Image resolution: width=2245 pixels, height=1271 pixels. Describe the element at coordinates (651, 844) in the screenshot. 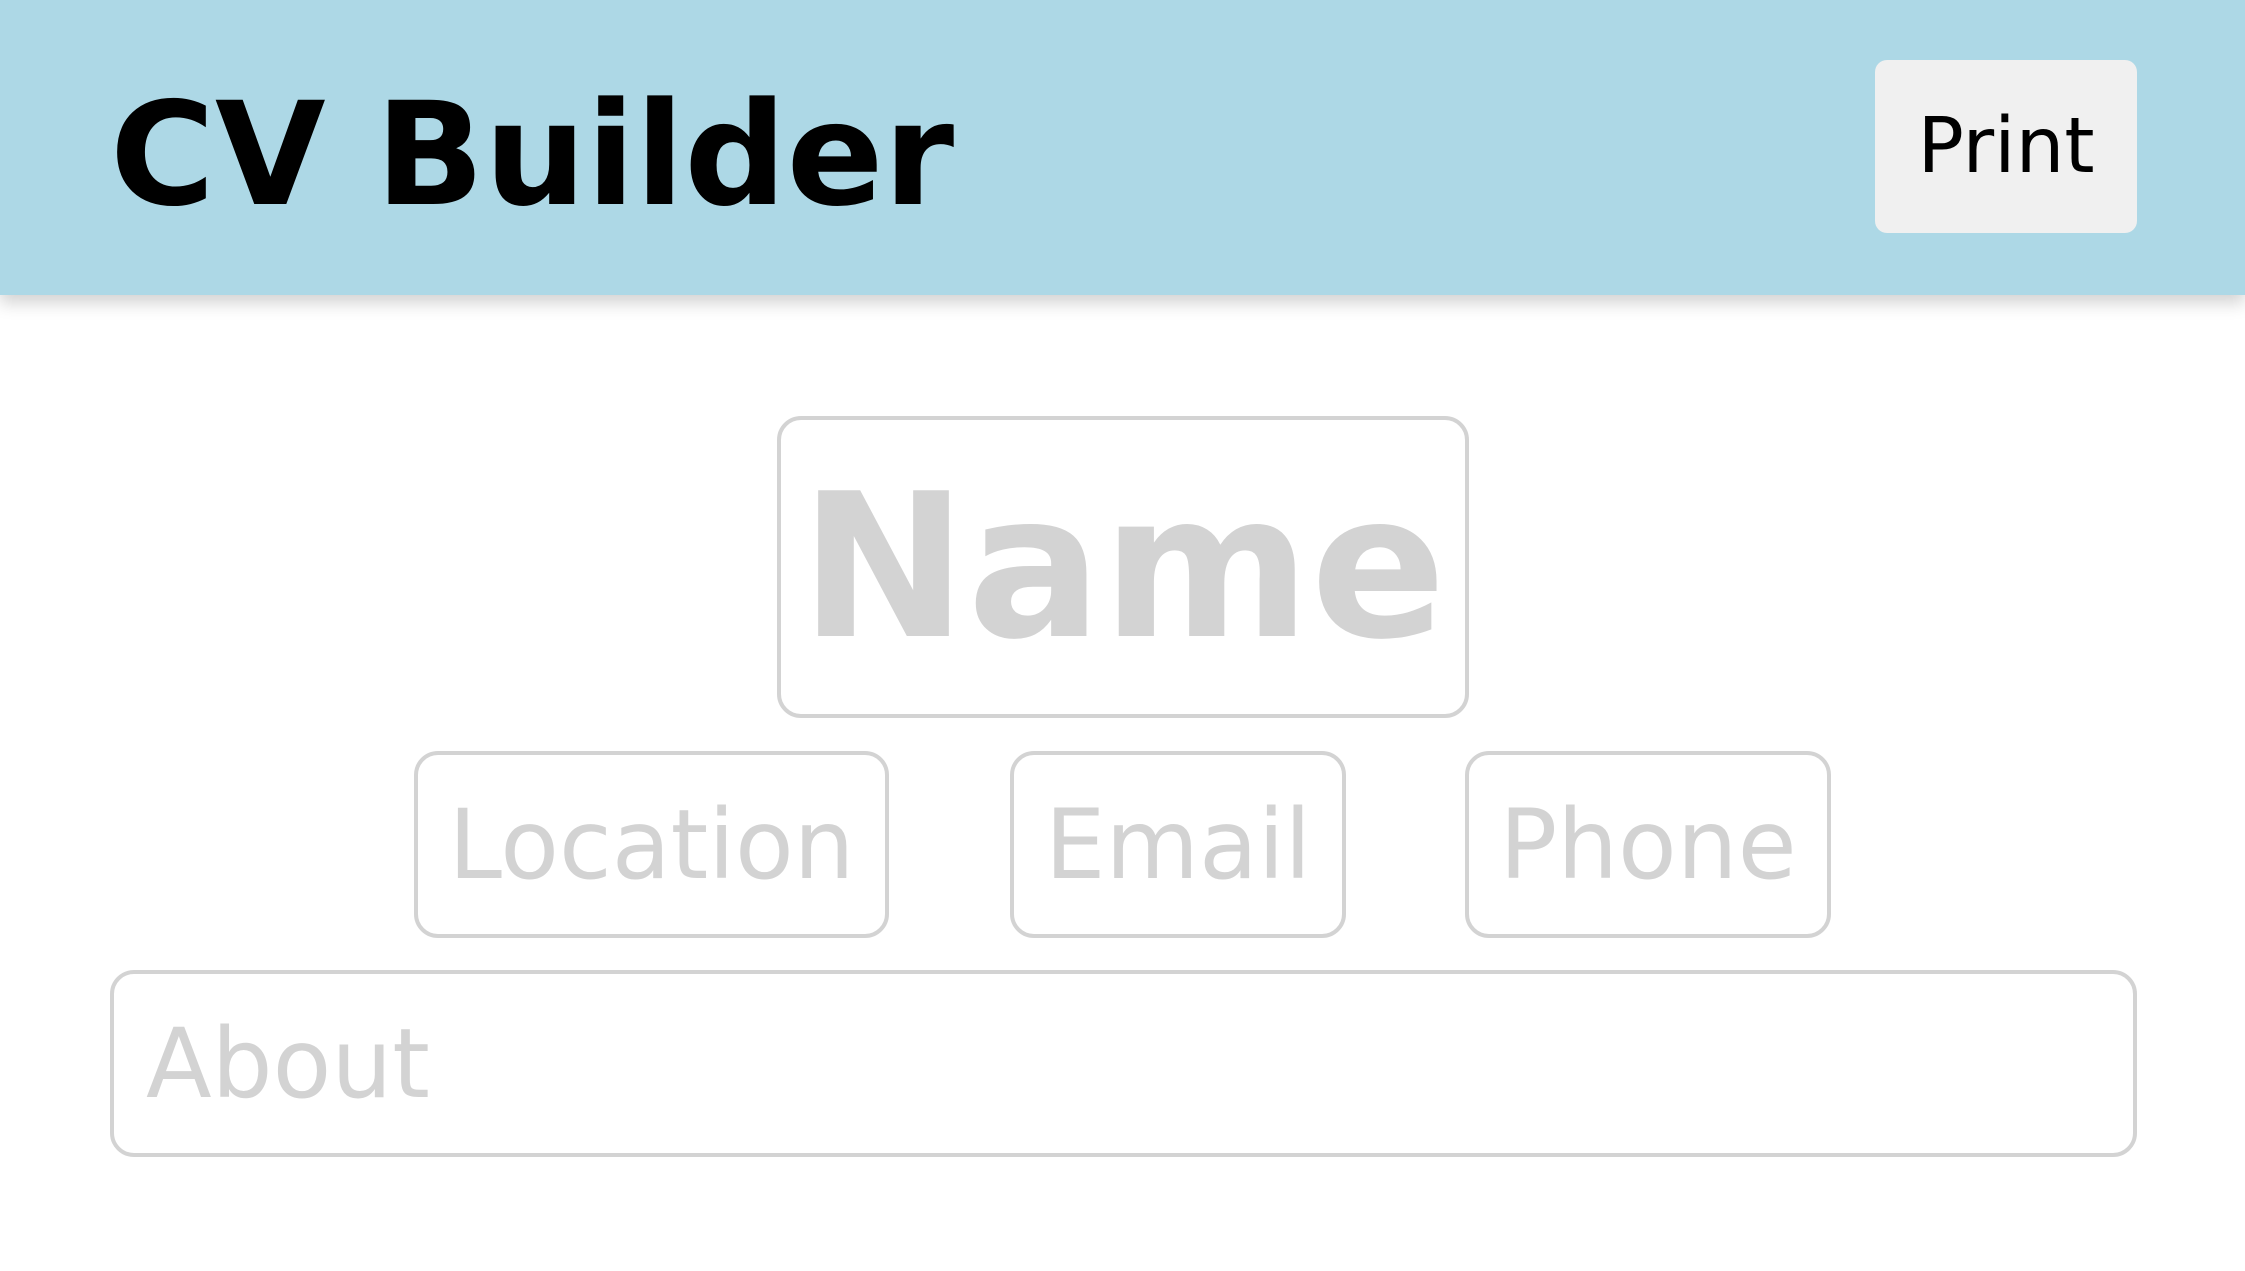

I see `location-field: Location` at that location.